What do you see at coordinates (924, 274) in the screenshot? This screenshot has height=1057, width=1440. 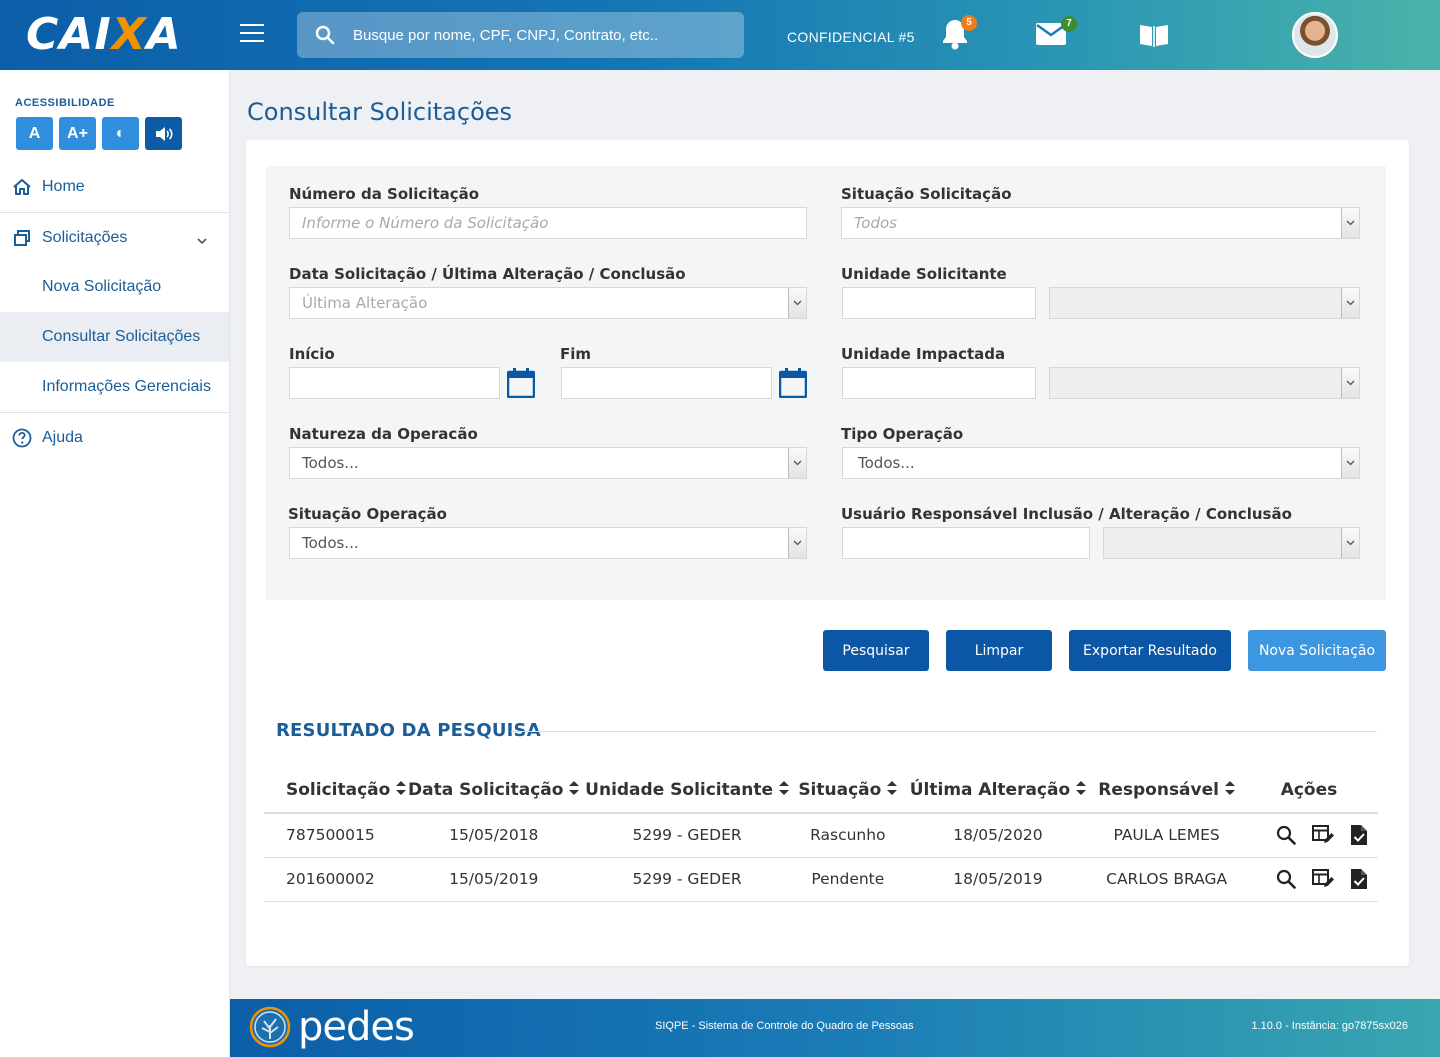 I see `unidade-solicitante-label: Unidade Solicitante` at bounding box center [924, 274].